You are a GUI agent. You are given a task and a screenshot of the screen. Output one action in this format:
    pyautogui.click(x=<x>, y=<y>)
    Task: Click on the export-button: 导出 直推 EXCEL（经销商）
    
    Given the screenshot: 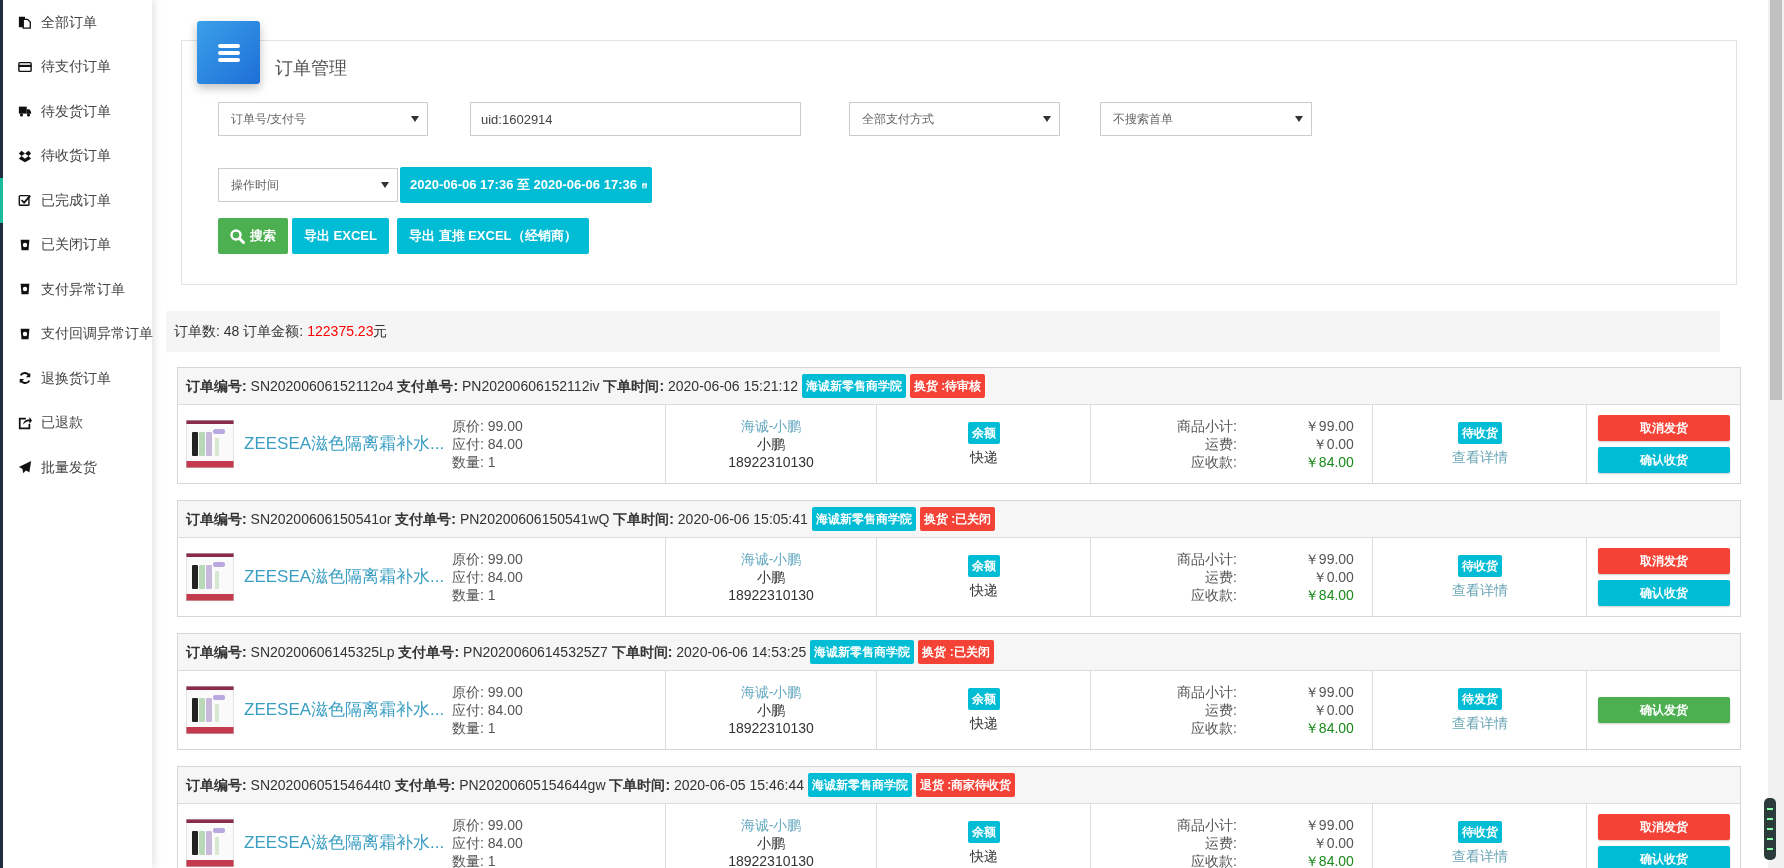 What is the action you would take?
    pyautogui.click(x=492, y=236)
    